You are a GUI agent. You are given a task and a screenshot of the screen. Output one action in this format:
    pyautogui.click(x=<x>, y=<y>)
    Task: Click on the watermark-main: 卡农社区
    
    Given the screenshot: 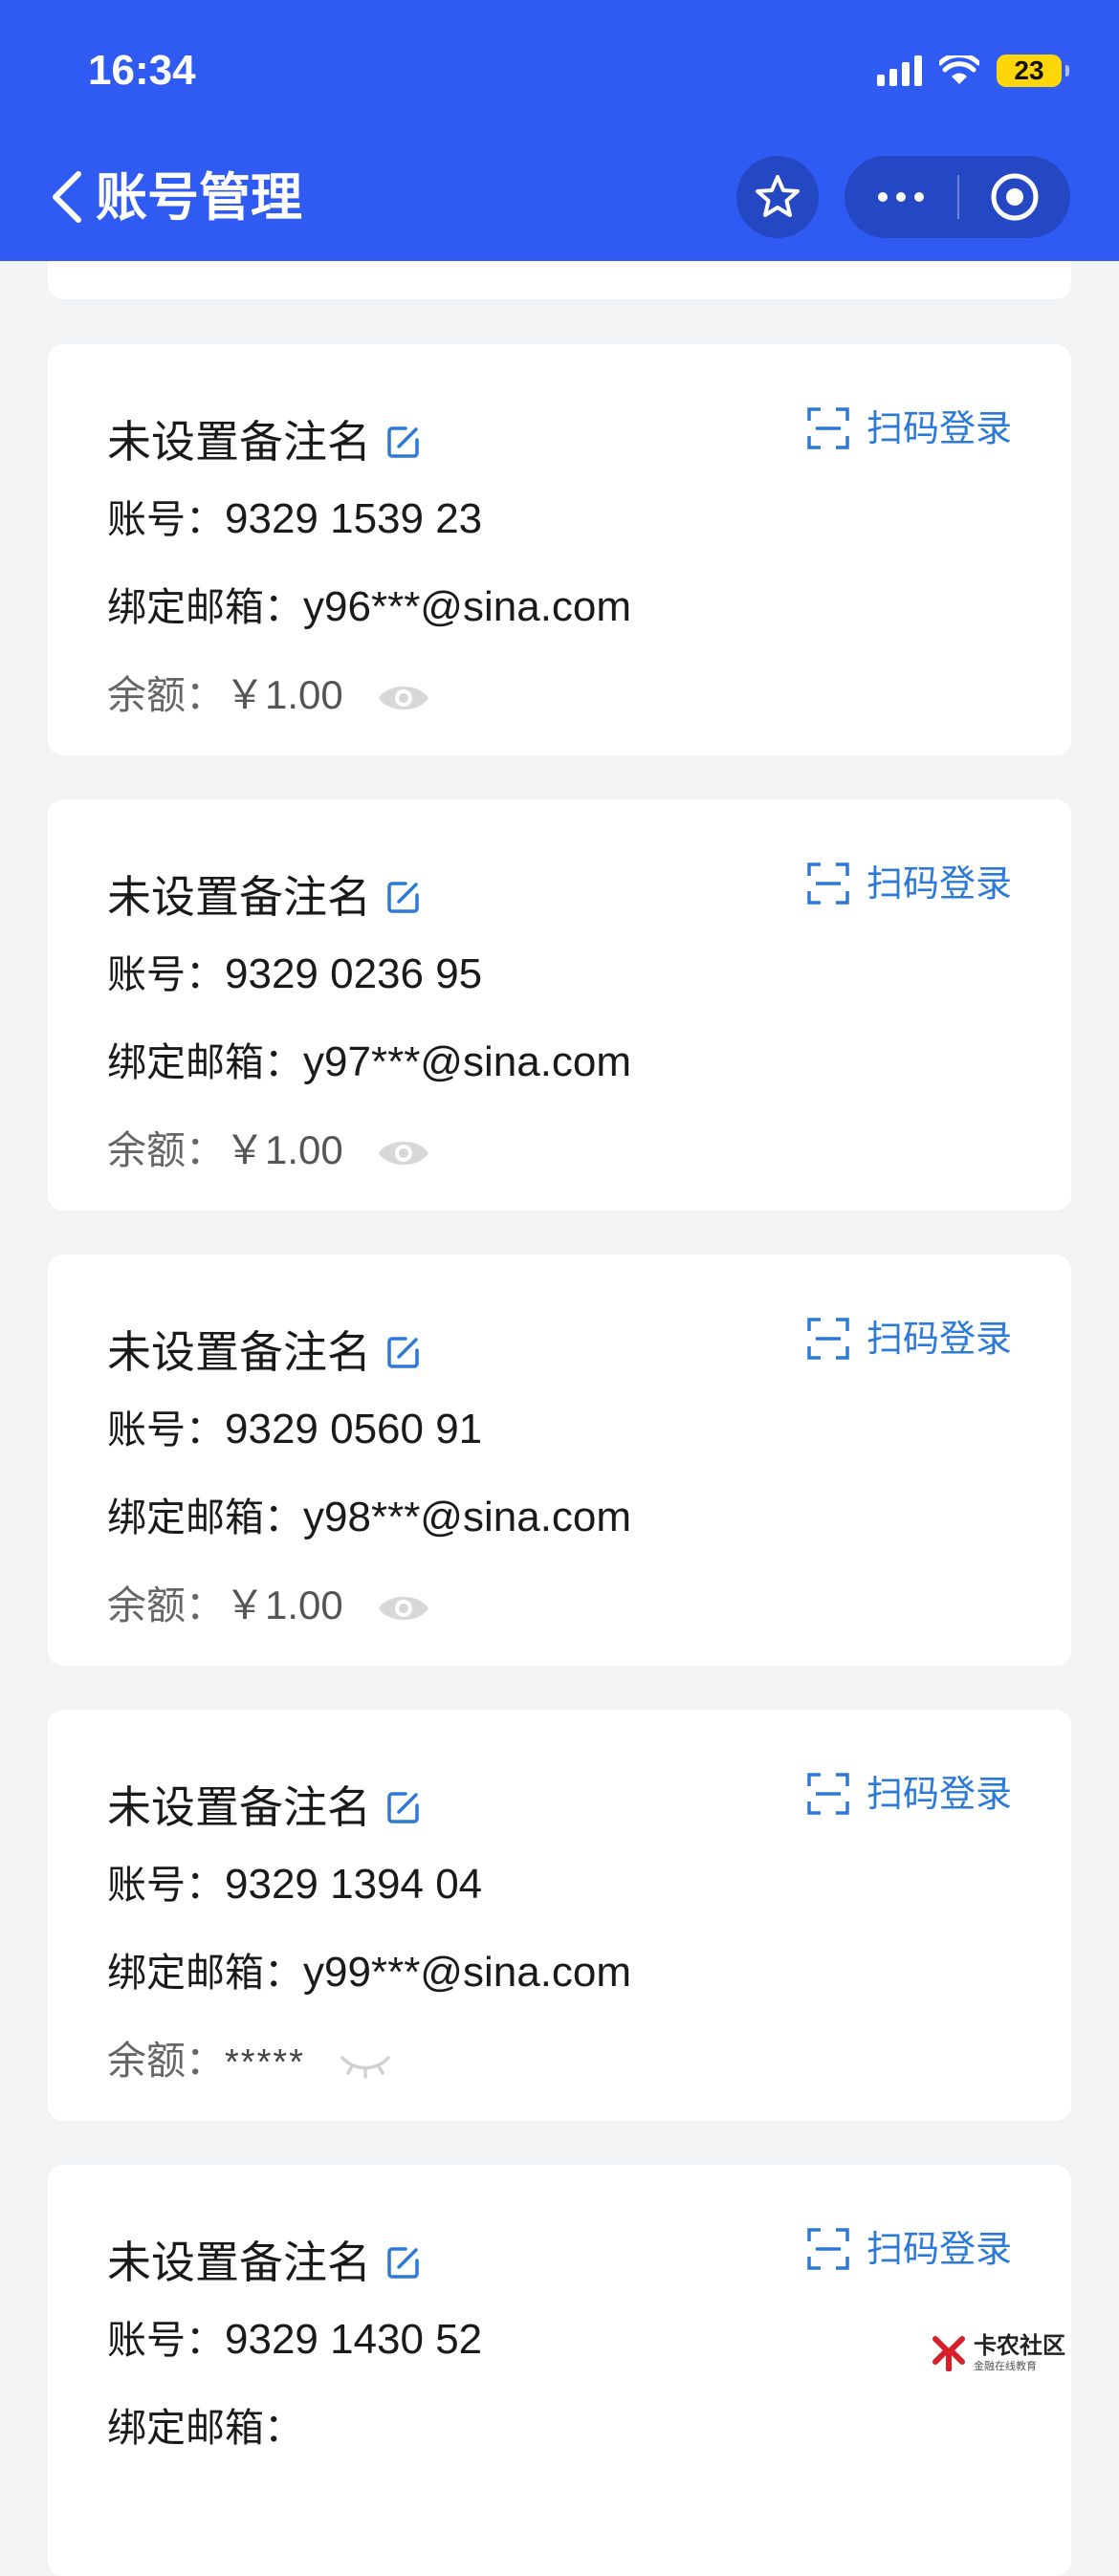 What is the action you would take?
    pyautogui.click(x=1019, y=2345)
    